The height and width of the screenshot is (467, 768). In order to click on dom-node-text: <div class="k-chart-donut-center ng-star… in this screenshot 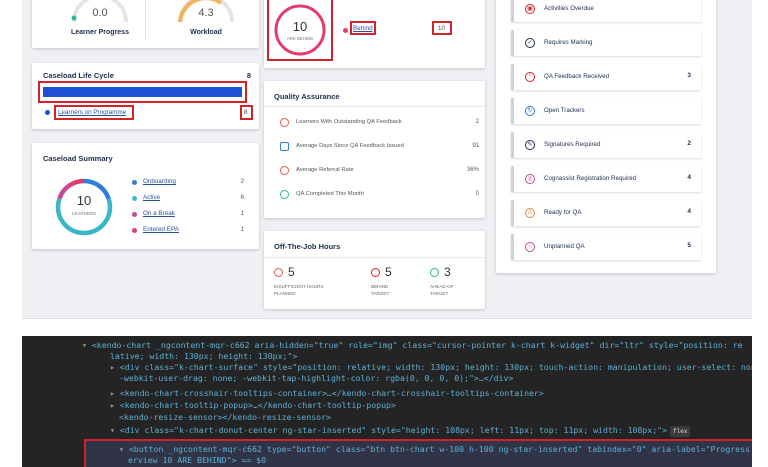, I will do `click(393, 430)`.